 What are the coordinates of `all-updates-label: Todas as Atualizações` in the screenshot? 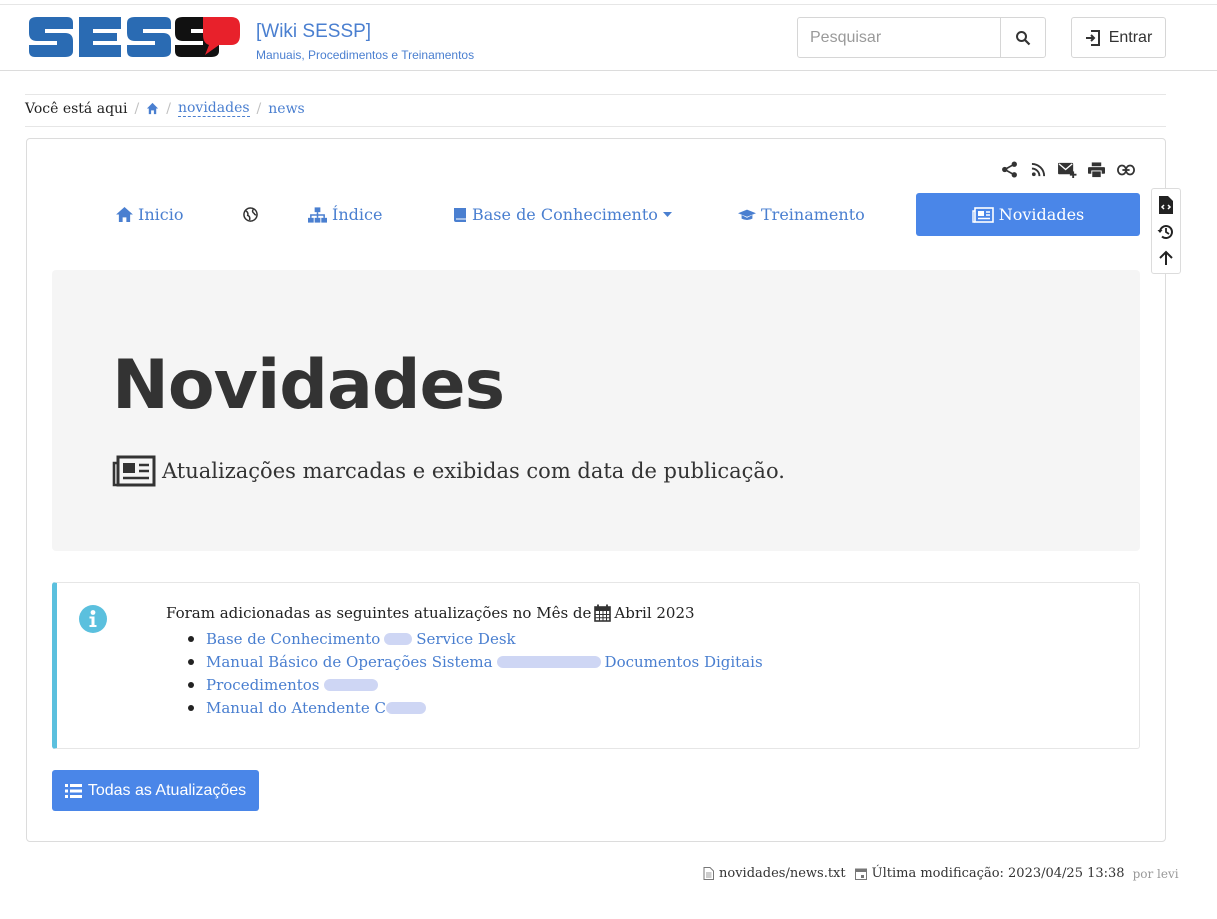 It's located at (167, 790).